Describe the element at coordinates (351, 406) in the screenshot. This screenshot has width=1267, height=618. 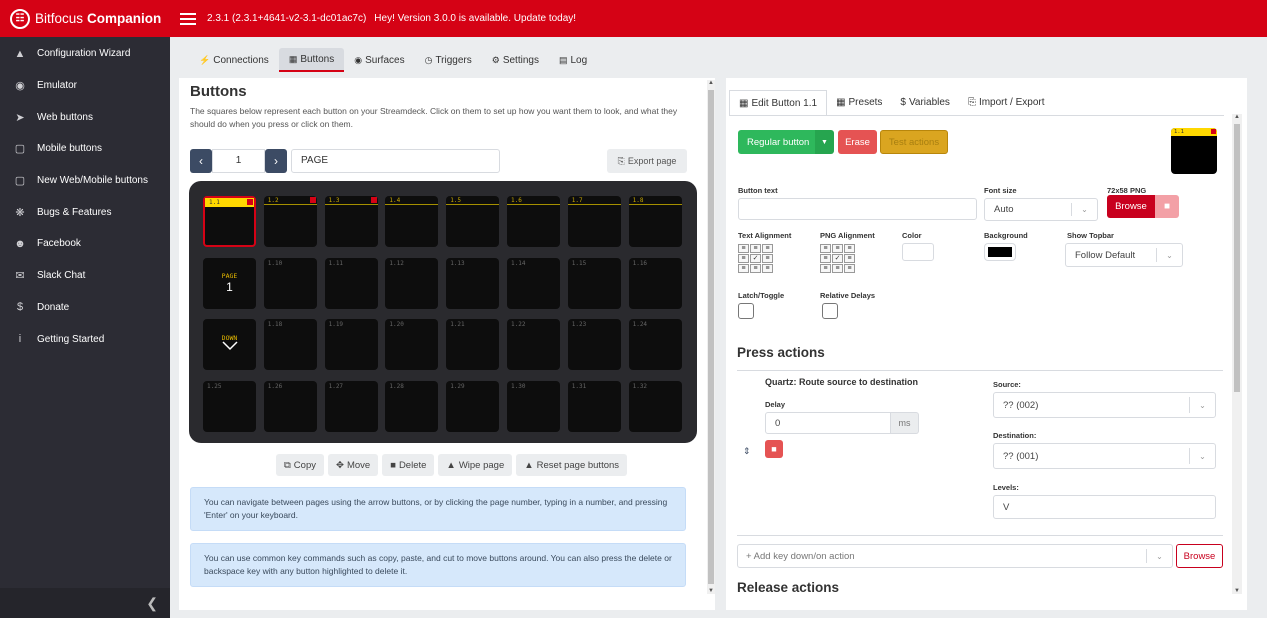
I see `grid-button-1-27: 1.27` at that location.